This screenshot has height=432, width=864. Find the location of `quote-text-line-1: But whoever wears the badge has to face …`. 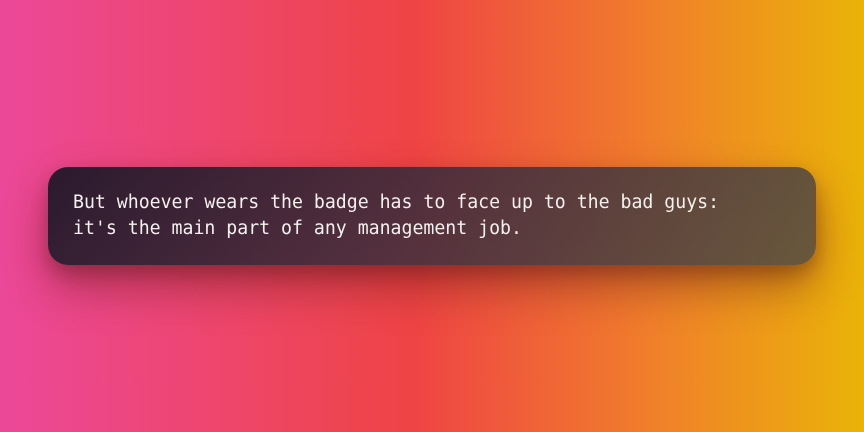

quote-text-line-1: But whoever wears the badge has to face … is located at coordinates (396, 202).